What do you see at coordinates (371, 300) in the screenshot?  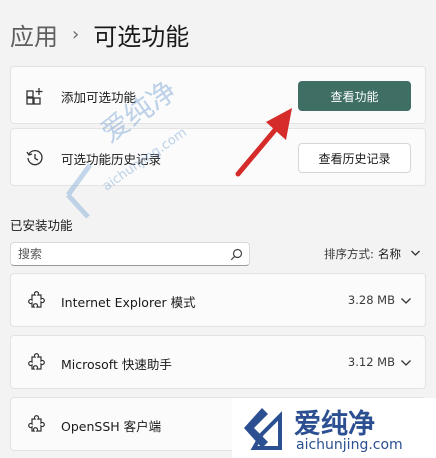 I see `feature-size: 3.28 MB` at bounding box center [371, 300].